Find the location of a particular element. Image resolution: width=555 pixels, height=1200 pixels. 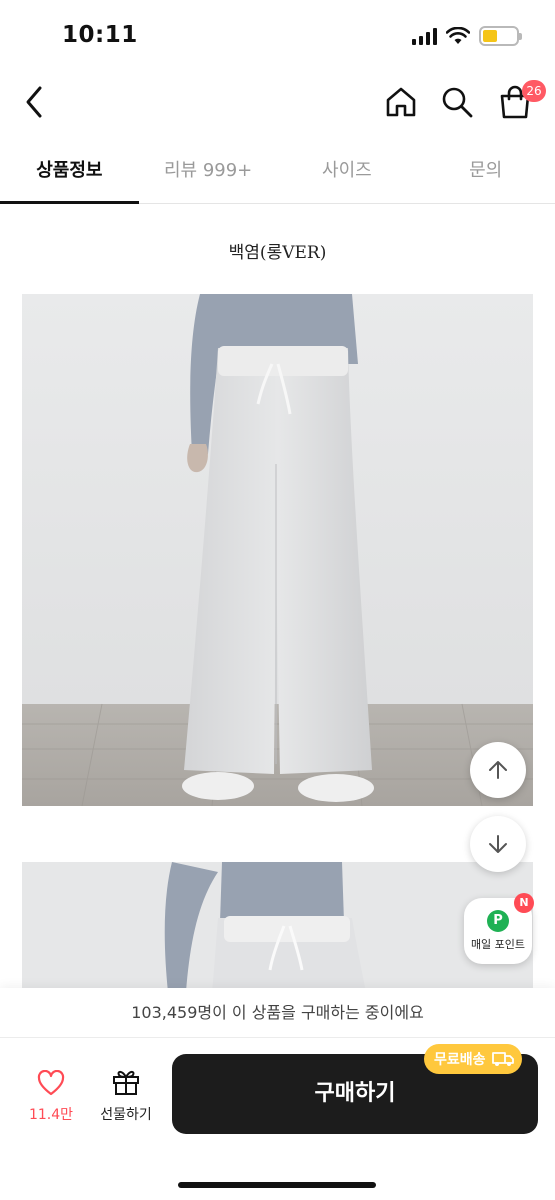

tab-inquiry: 문의 is located at coordinates (485, 172).